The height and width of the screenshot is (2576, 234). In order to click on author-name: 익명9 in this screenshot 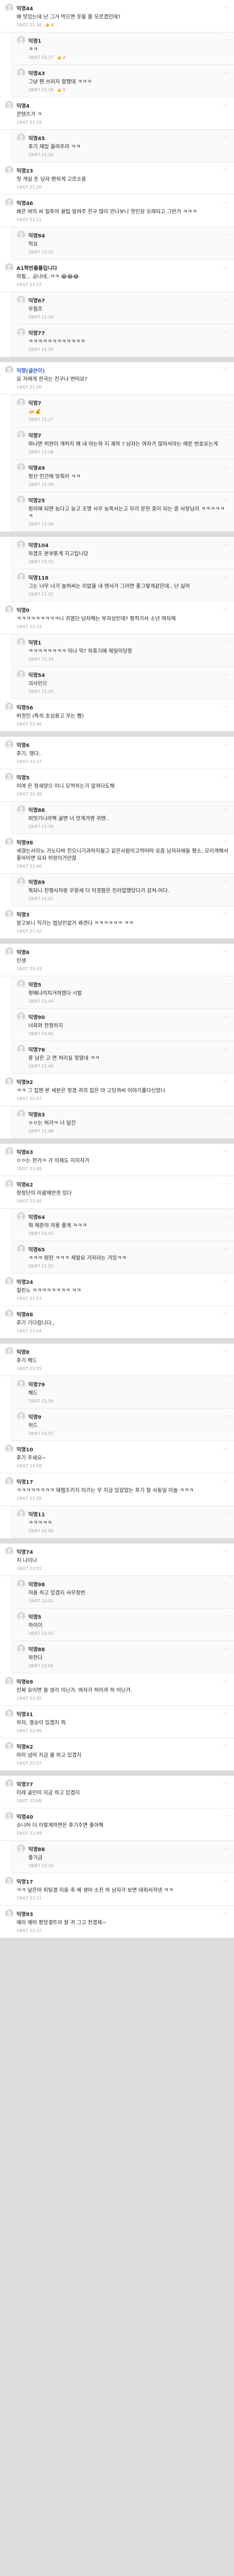, I will do `click(34, 1416)`.